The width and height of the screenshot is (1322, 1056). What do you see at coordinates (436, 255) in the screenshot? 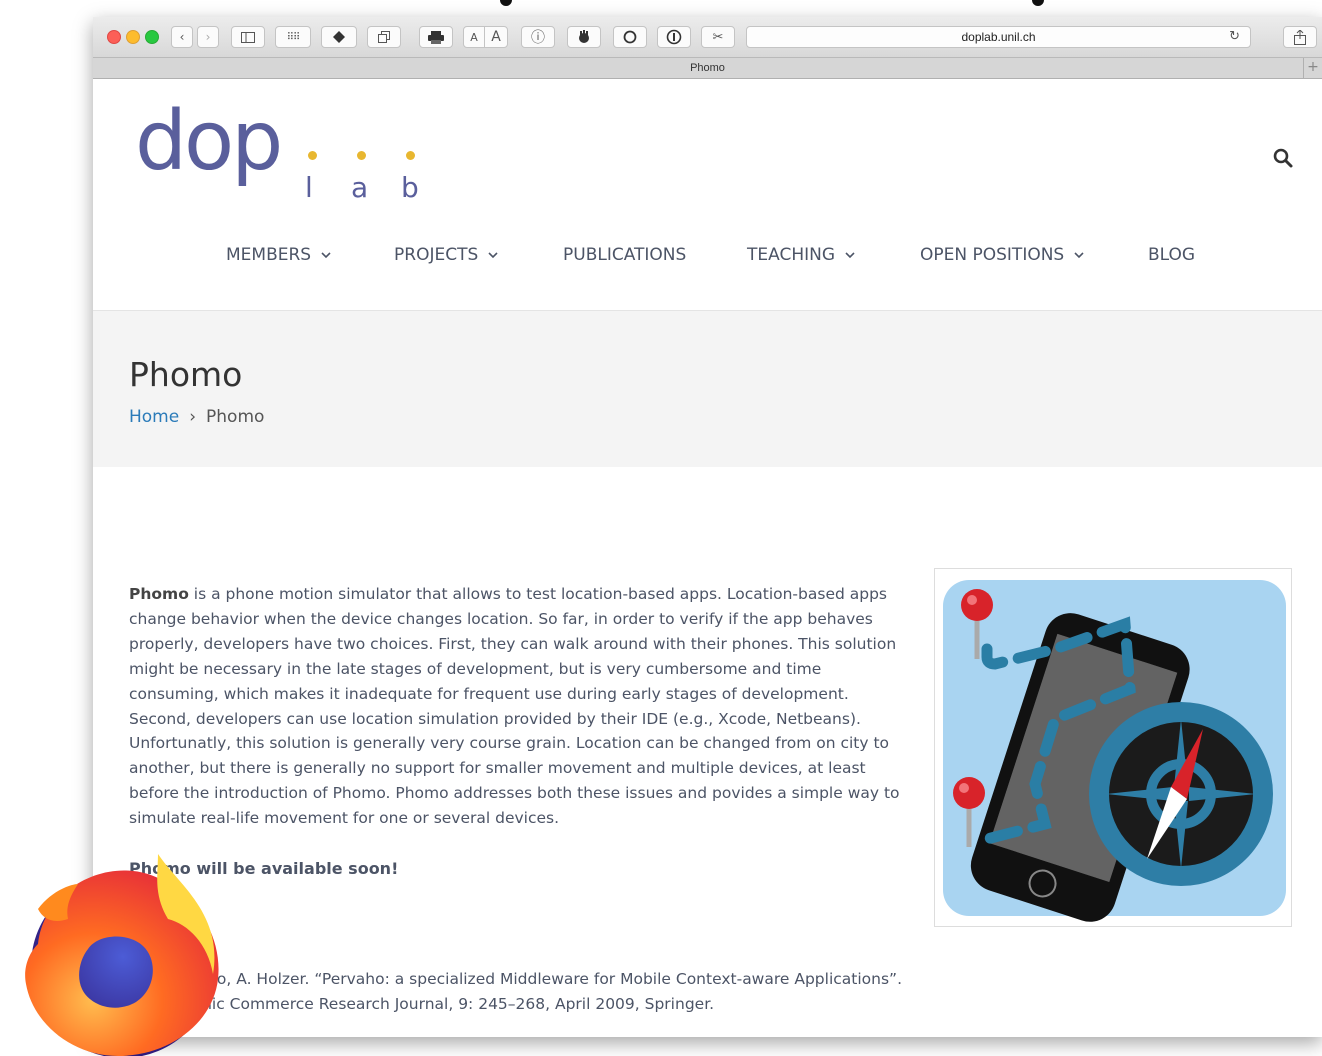
I see `nav-label: PROJECTS` at bounding box center [436, 255].